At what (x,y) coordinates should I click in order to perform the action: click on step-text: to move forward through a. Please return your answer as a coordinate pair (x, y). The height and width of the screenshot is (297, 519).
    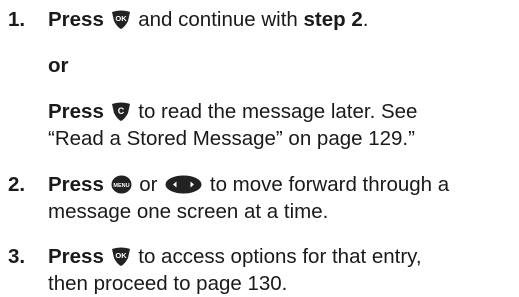
    Looking at the image, I should click on (327, 184).